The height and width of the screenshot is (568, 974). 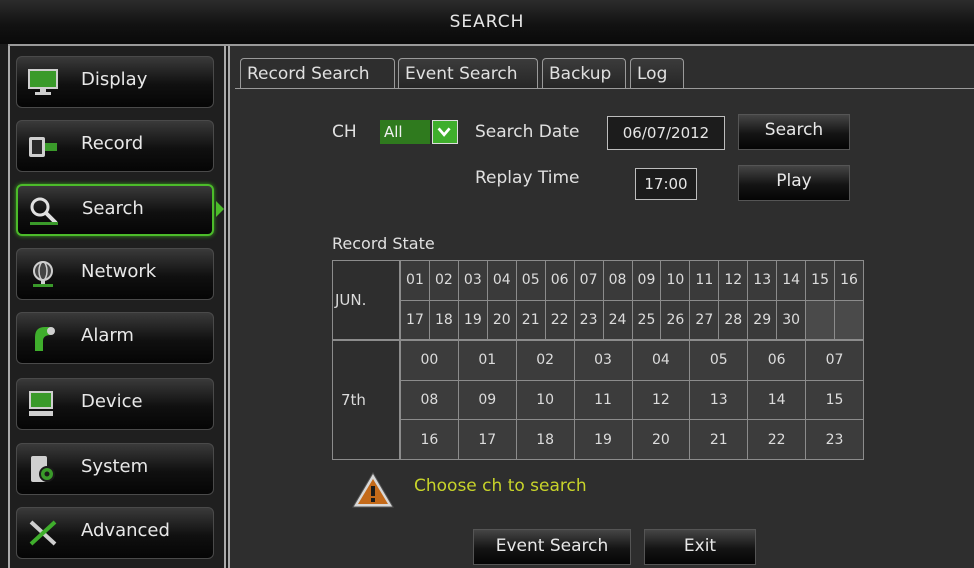 What do you see at coordinates (559, 280) in the screenshot?
I see `day-cell: 06` at bounding box center [559, 280].